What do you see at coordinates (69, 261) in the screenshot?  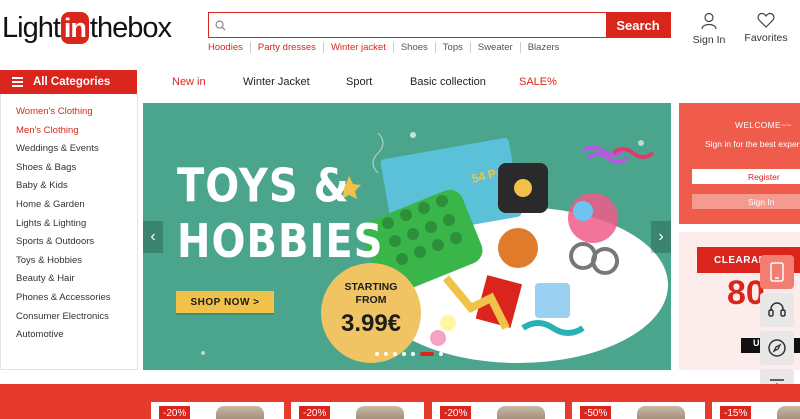 I see `sidebar-item: Toys & Hobbies` at bounding box center [69, 261].